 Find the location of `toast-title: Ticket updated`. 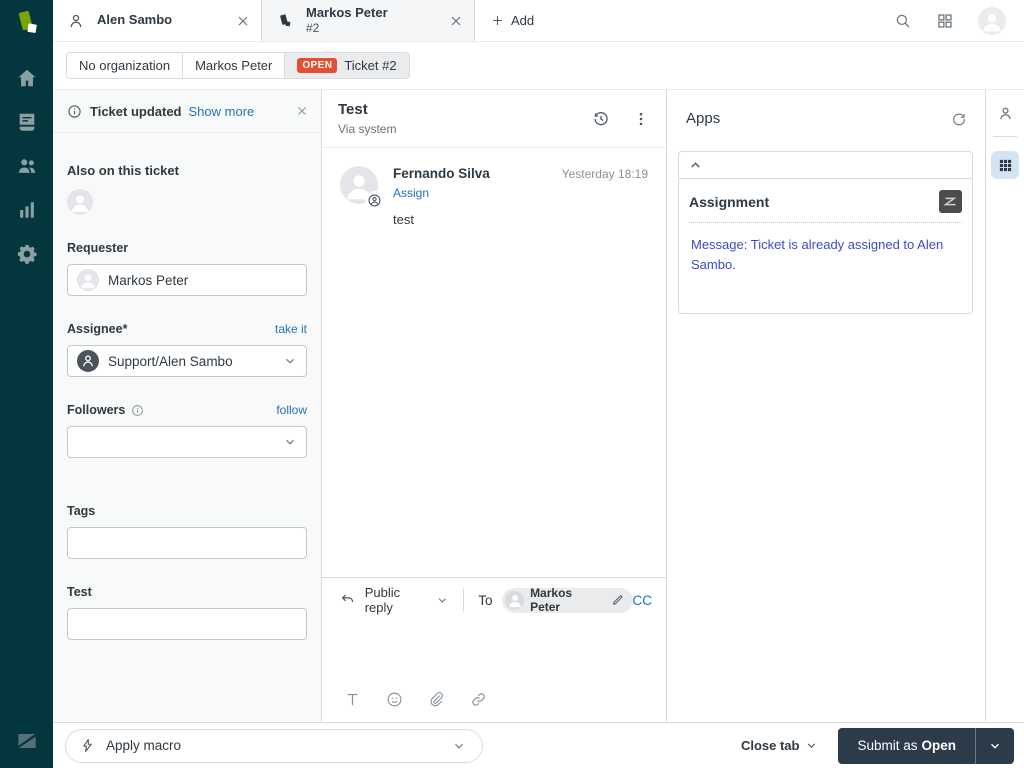

toast-title: Ticket updated is located at coordinates (136, 111).